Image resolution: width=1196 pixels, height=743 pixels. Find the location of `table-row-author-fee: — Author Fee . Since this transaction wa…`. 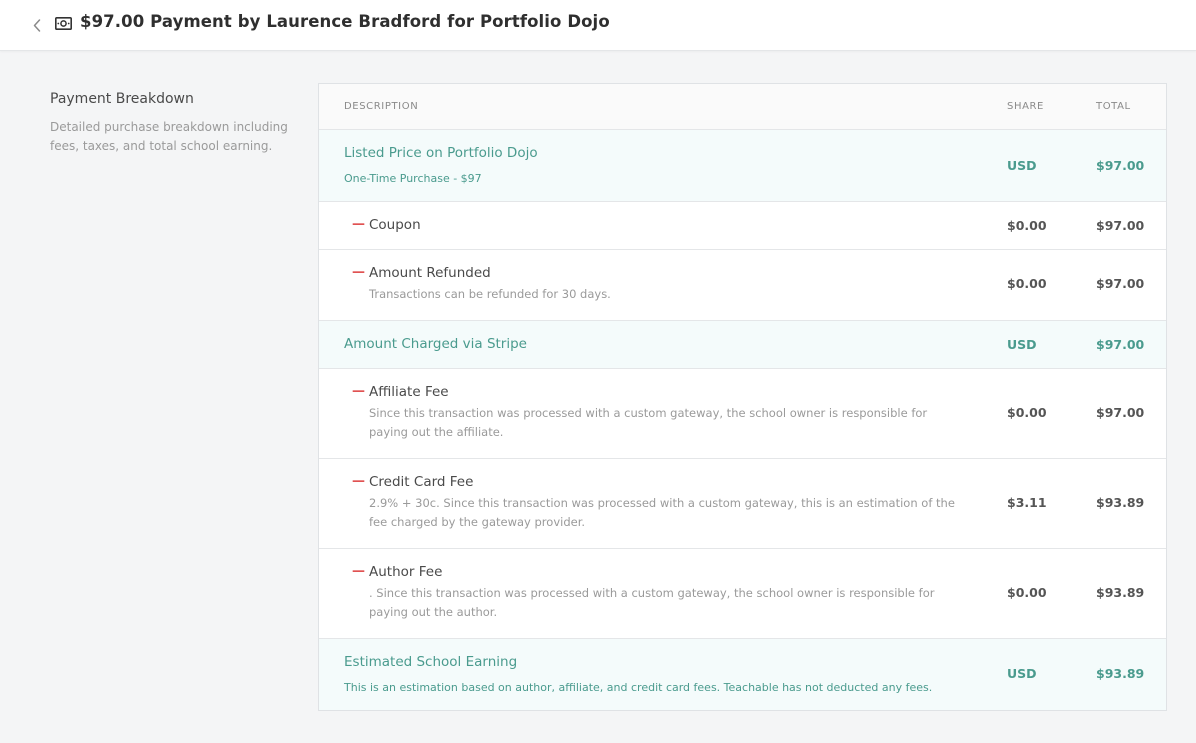

table-row-author-fee: — Author Fee . Since this transaction wa… is located at coordinates (742, 594).